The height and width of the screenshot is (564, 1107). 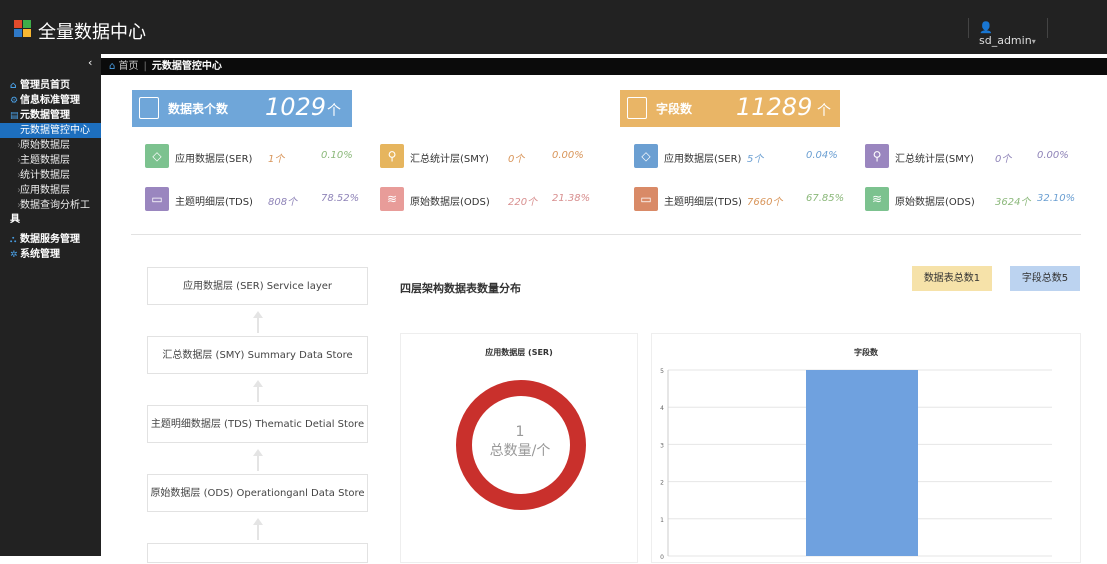 What do you see at coordinates (242, 108) in the screenshot?
I see `kpi-table-count: 数据表个数 1029 个` at bounding box center [242, 108].